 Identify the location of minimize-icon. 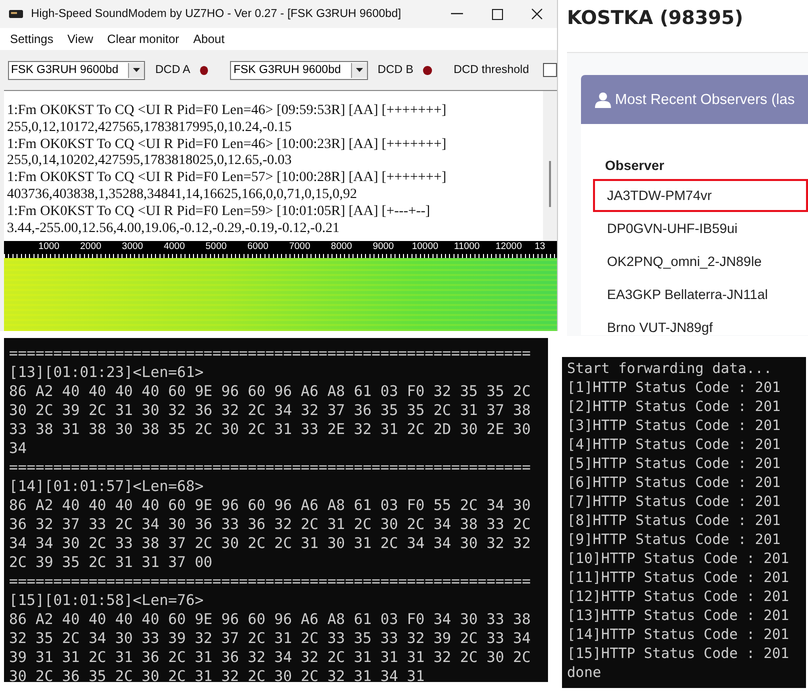
(457, 14).